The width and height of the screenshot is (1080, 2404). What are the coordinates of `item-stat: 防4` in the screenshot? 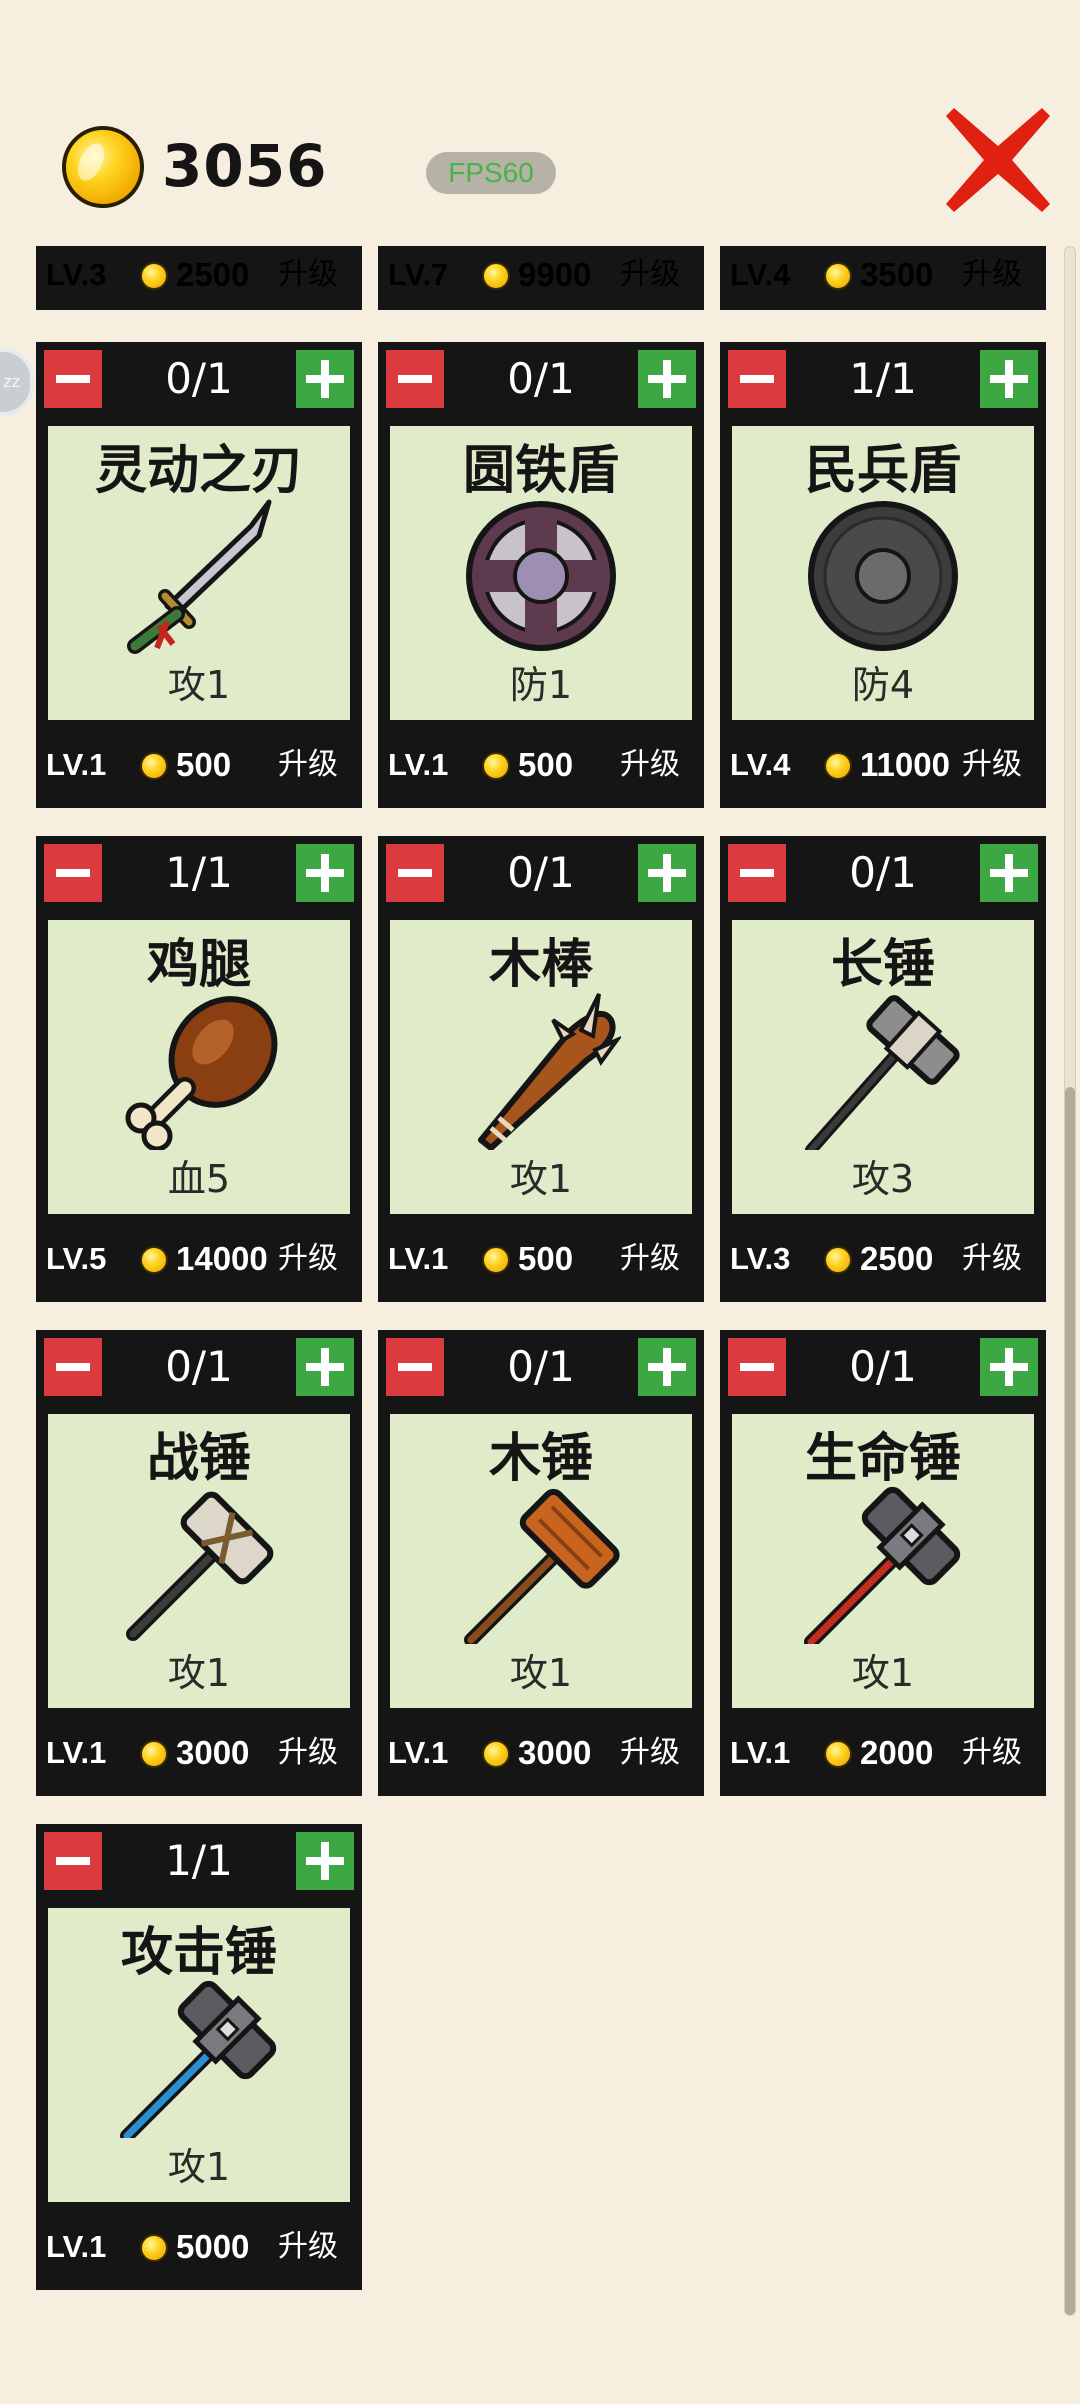 It's located at (883, 685).